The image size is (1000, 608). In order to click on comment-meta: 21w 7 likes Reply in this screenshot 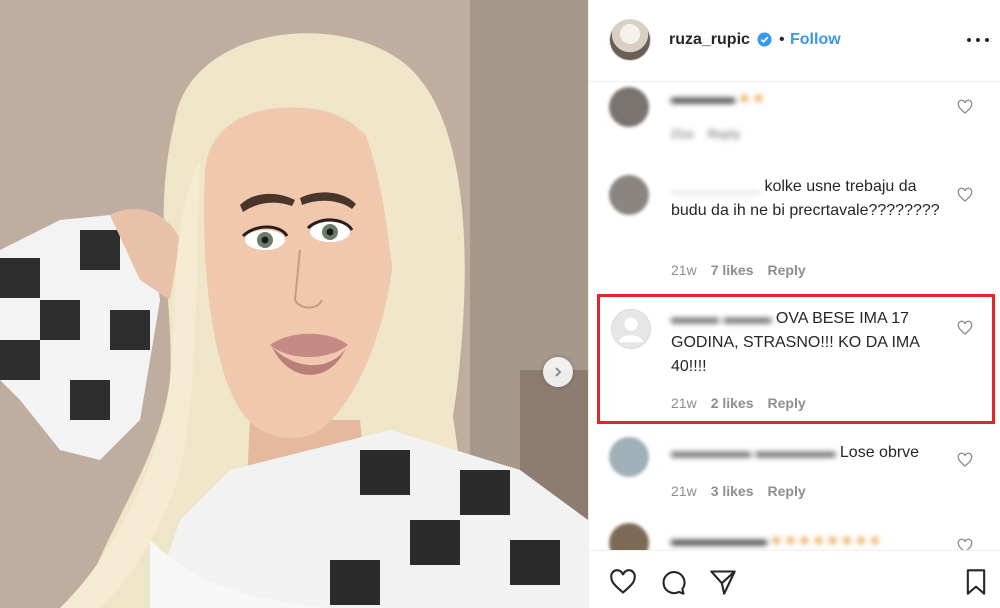, I will do `click(738, 270)`.